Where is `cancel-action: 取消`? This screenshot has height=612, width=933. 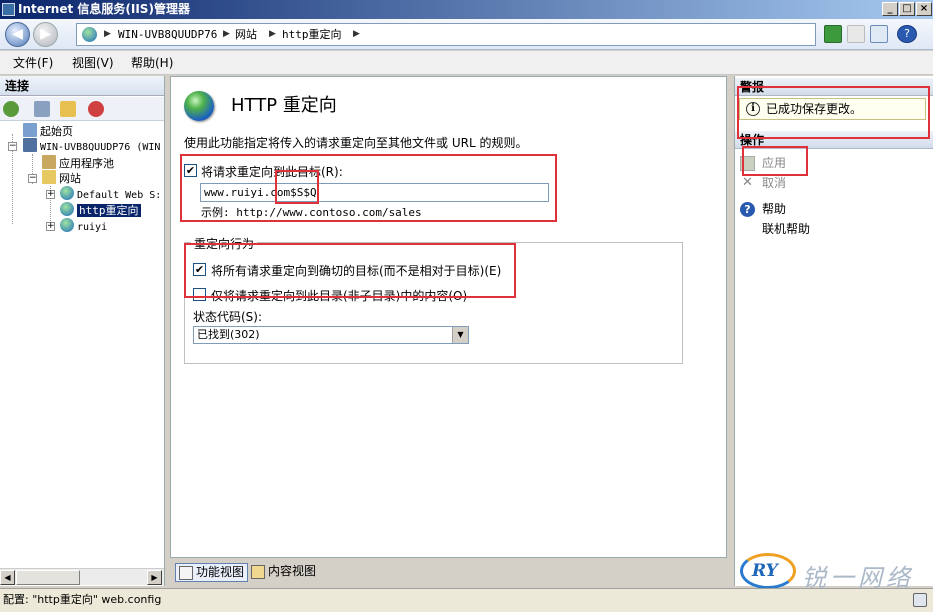
cancel-action: 取消 is located at coordinates (774, 183).